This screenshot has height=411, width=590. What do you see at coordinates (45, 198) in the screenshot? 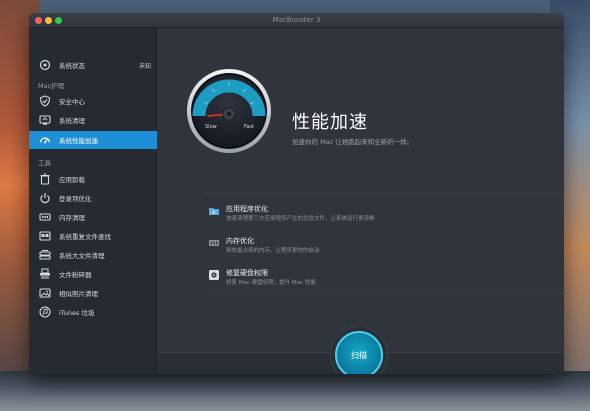
I see `power-icon` at bounding box center [45, 198].